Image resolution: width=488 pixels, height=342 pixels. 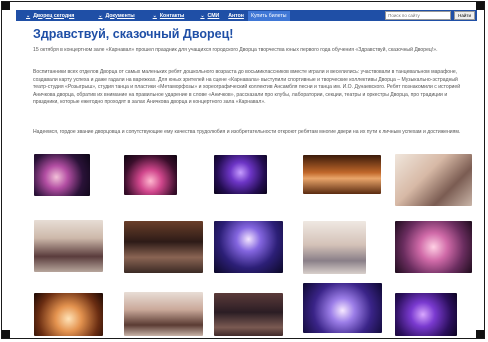 What do you see at coordinates (172, 15) in the screenshot?
I see `nav-item-label: Контакты` at bounding box center [172, 15].